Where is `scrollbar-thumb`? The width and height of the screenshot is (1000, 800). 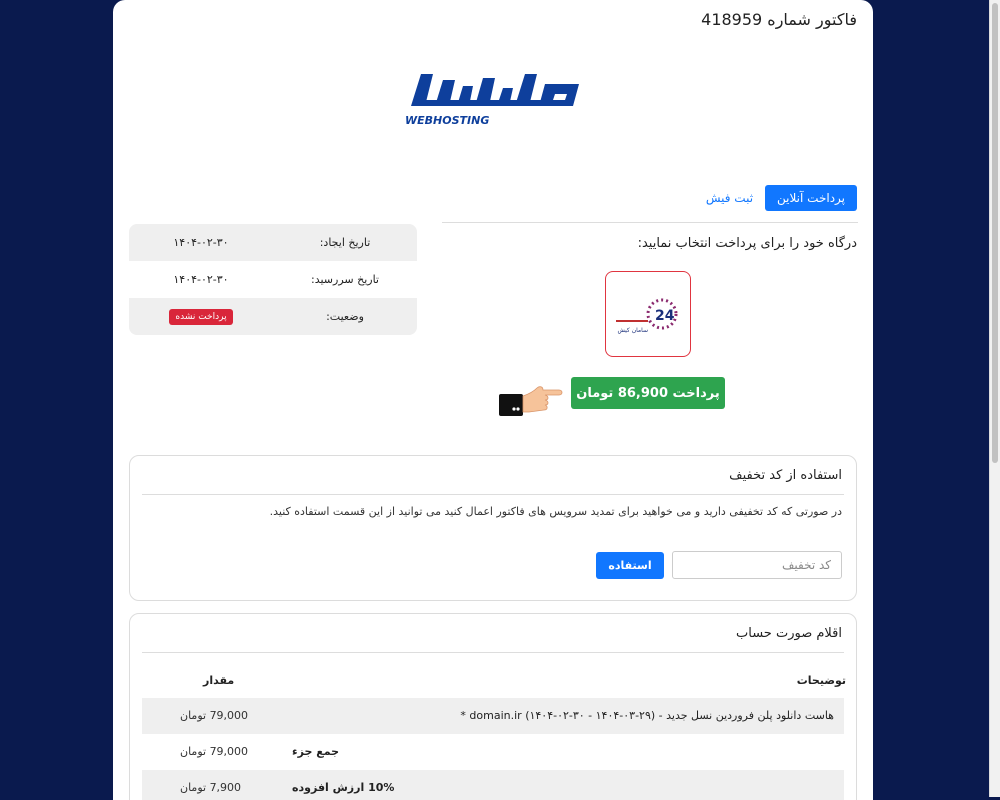
scrollbar-thumb is located at coordinates (995, 233).